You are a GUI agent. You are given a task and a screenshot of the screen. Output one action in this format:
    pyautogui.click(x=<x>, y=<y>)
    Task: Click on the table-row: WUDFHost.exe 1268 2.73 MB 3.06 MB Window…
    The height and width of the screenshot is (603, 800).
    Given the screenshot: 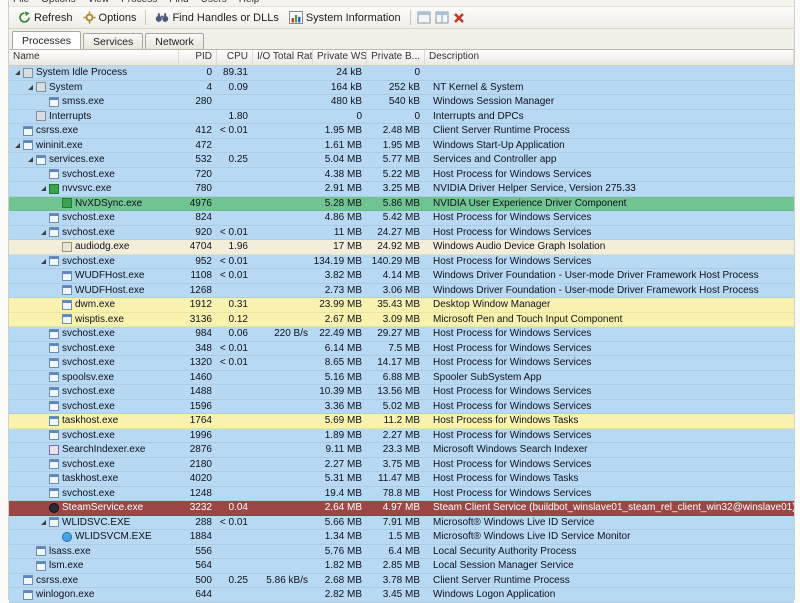 What is the action you would take?
    pyautogui.click(x=401, y=290)
    